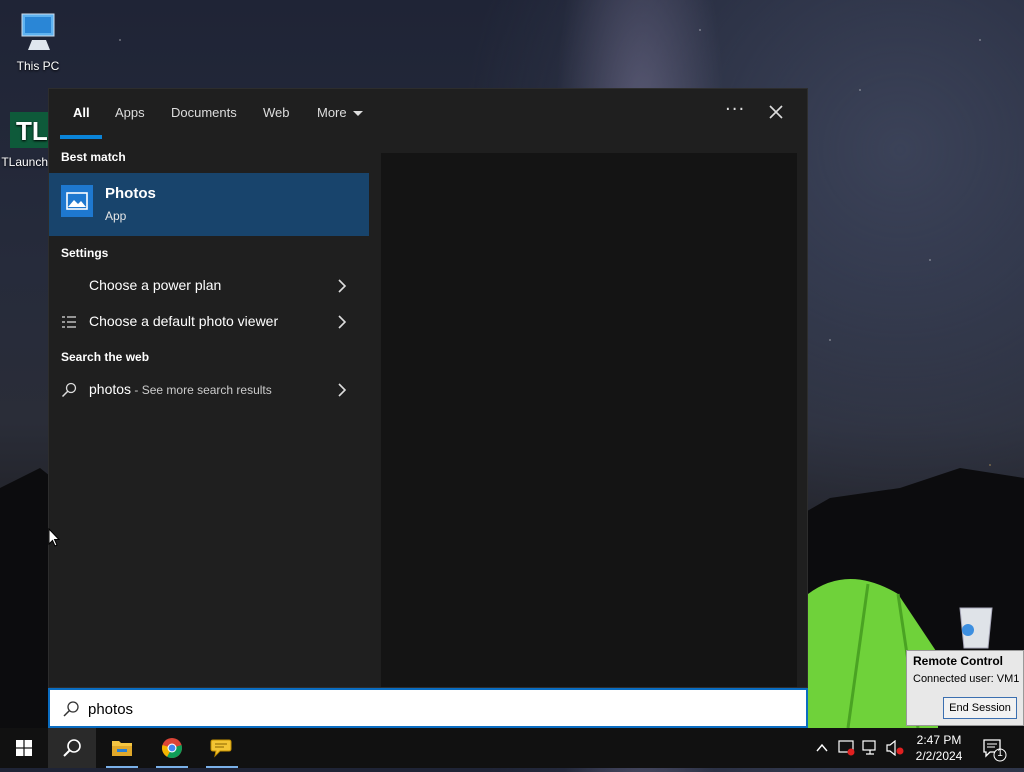 The width and height of the screenshot is (1024, 772). I want to click on result-label: Choose a default photo viewer, so click(184, 321).